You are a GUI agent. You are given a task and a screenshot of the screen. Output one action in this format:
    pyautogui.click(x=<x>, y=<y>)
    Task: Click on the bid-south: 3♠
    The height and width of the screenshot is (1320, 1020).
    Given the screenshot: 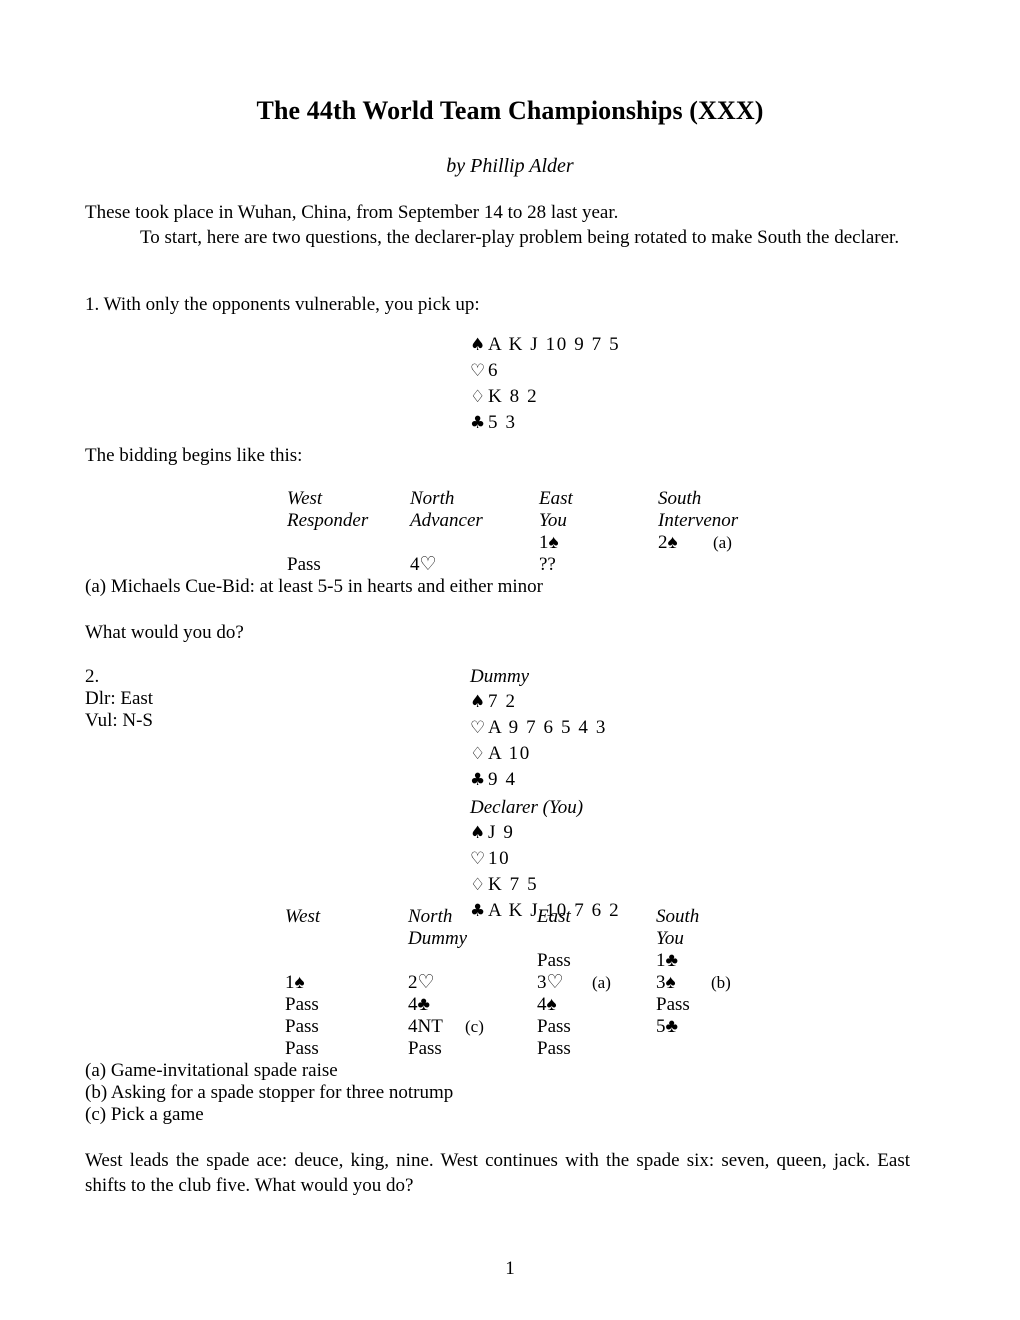 What is the action you would take?
    pyautogui.click(x=666, y=982)
    